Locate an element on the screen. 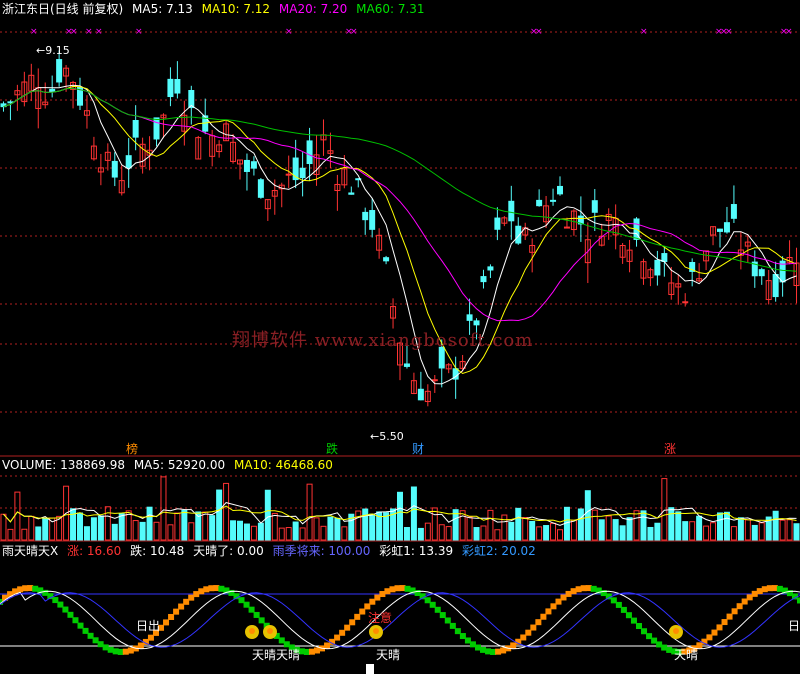 This screenshot has height=674, width=800. indicator-rainbow2-line is located at coordinates (400, 620).